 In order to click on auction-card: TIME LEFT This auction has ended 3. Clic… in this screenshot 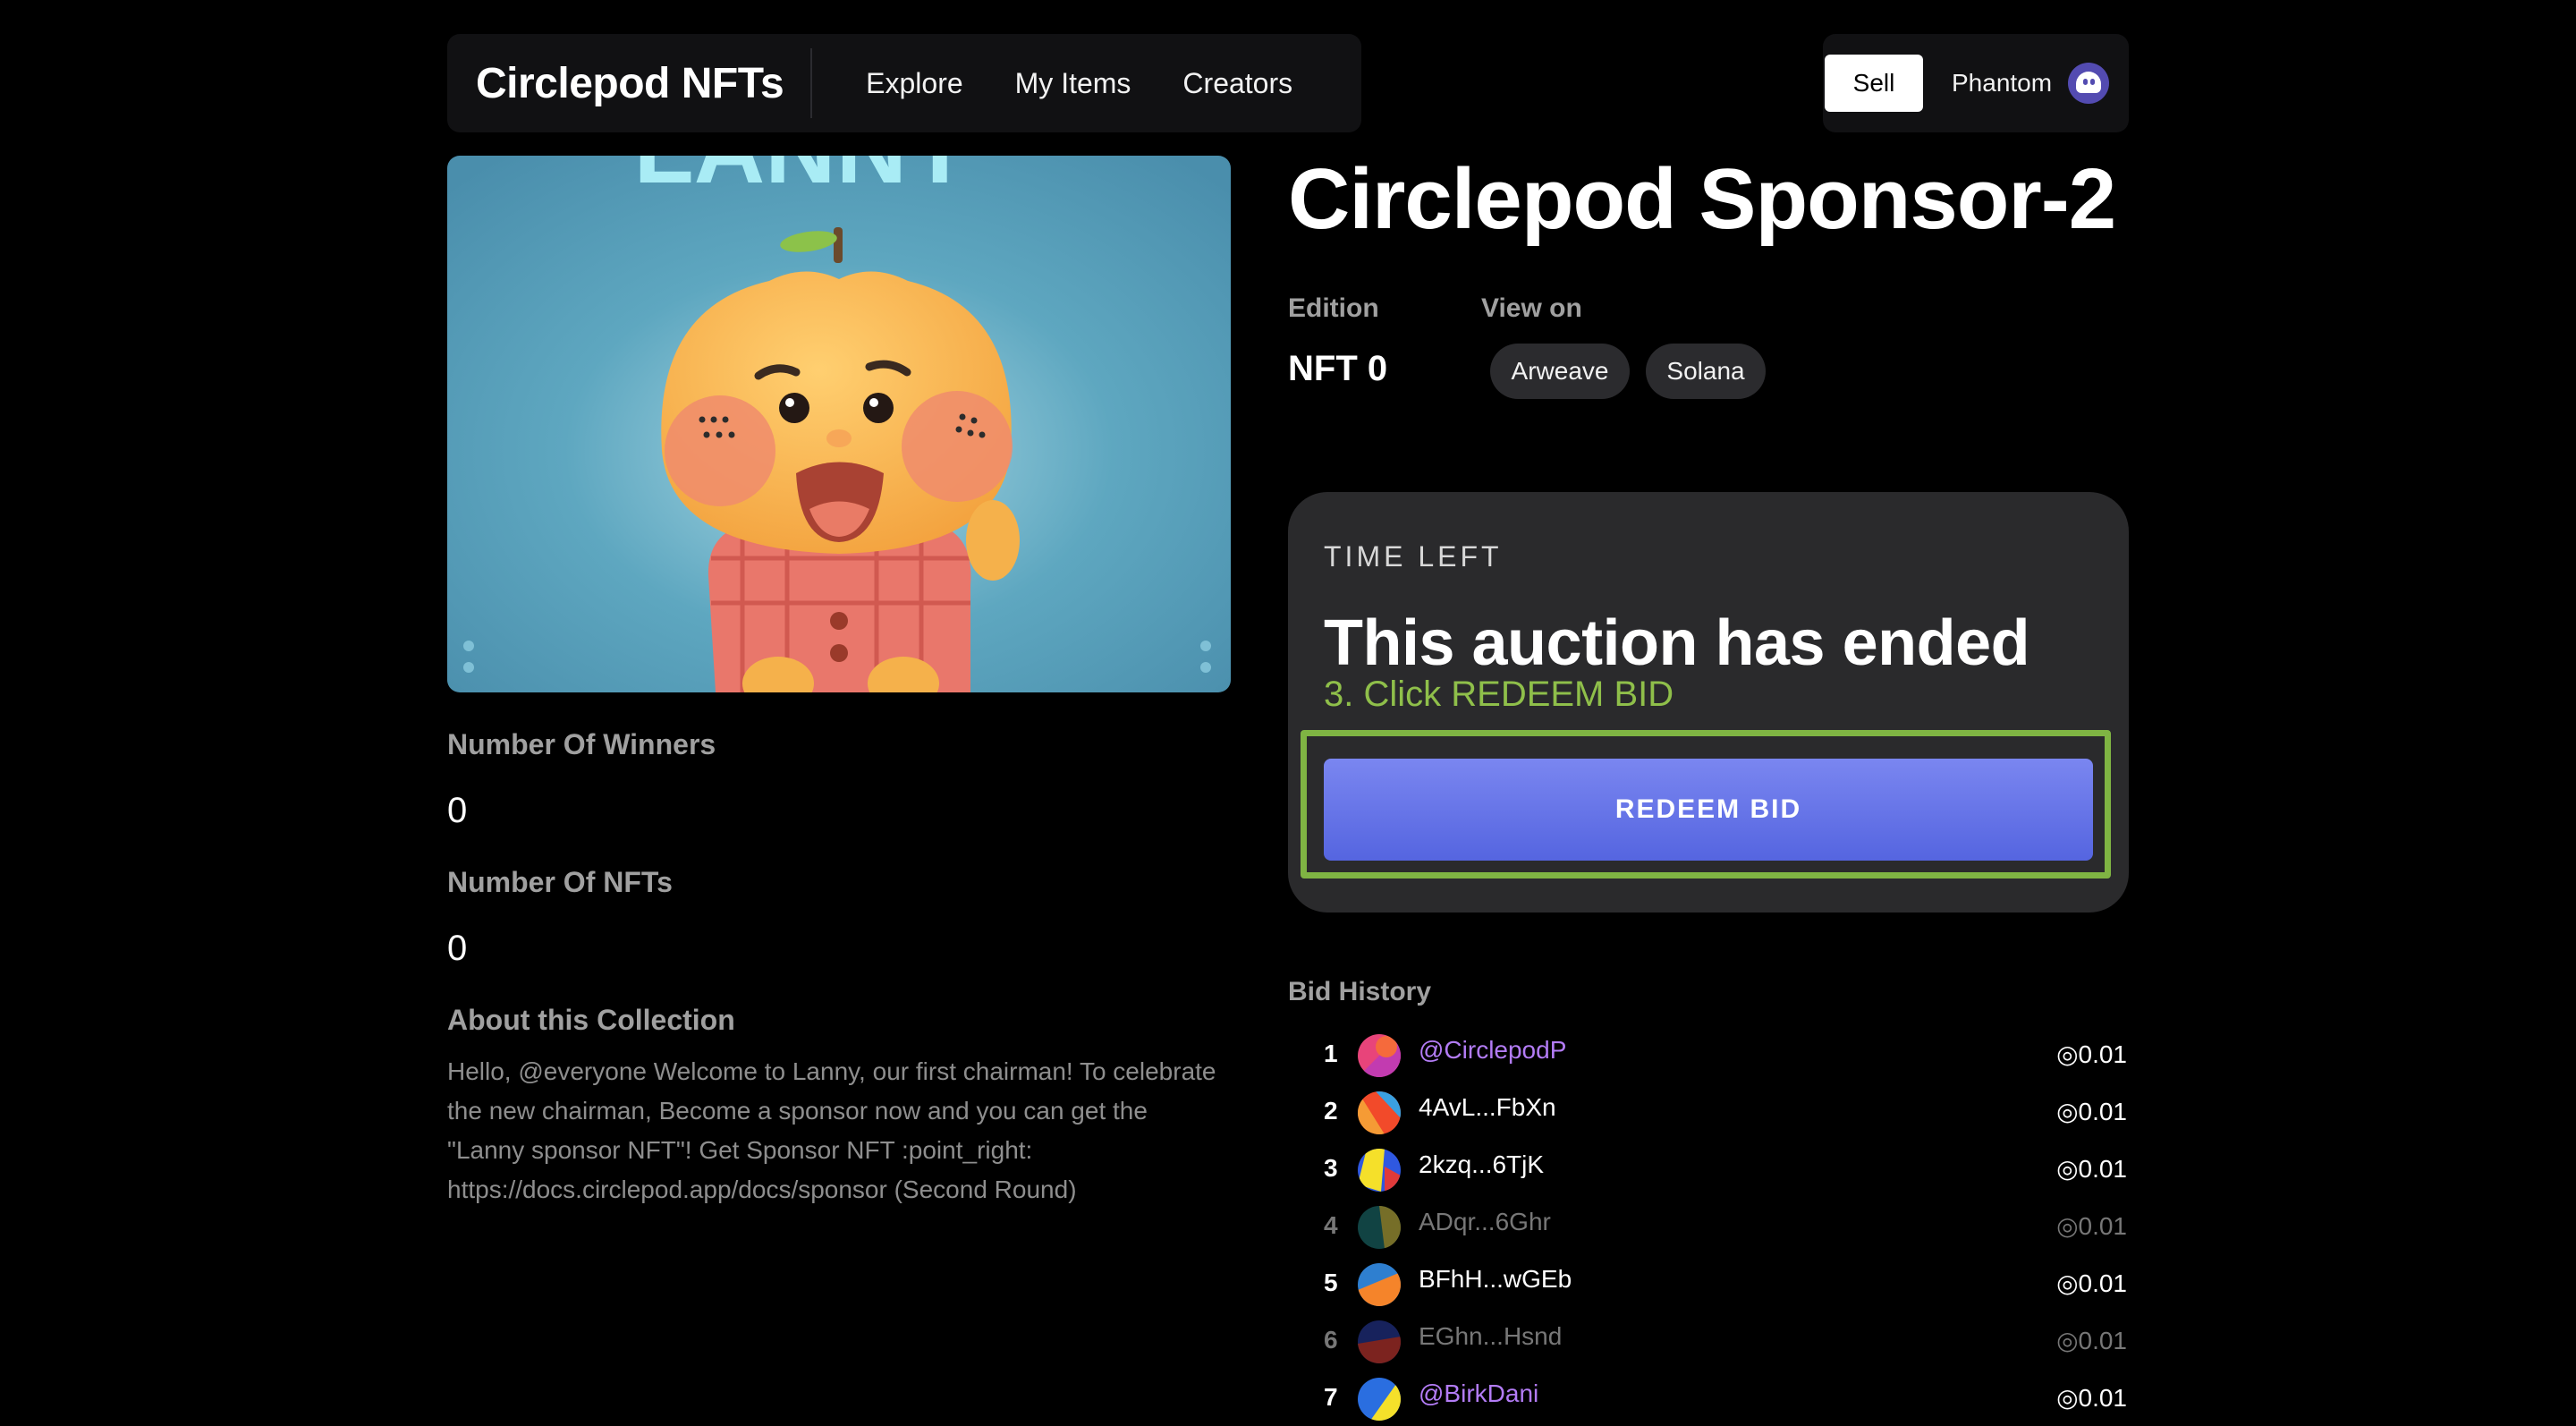, I will do `click(1708, 702)`.